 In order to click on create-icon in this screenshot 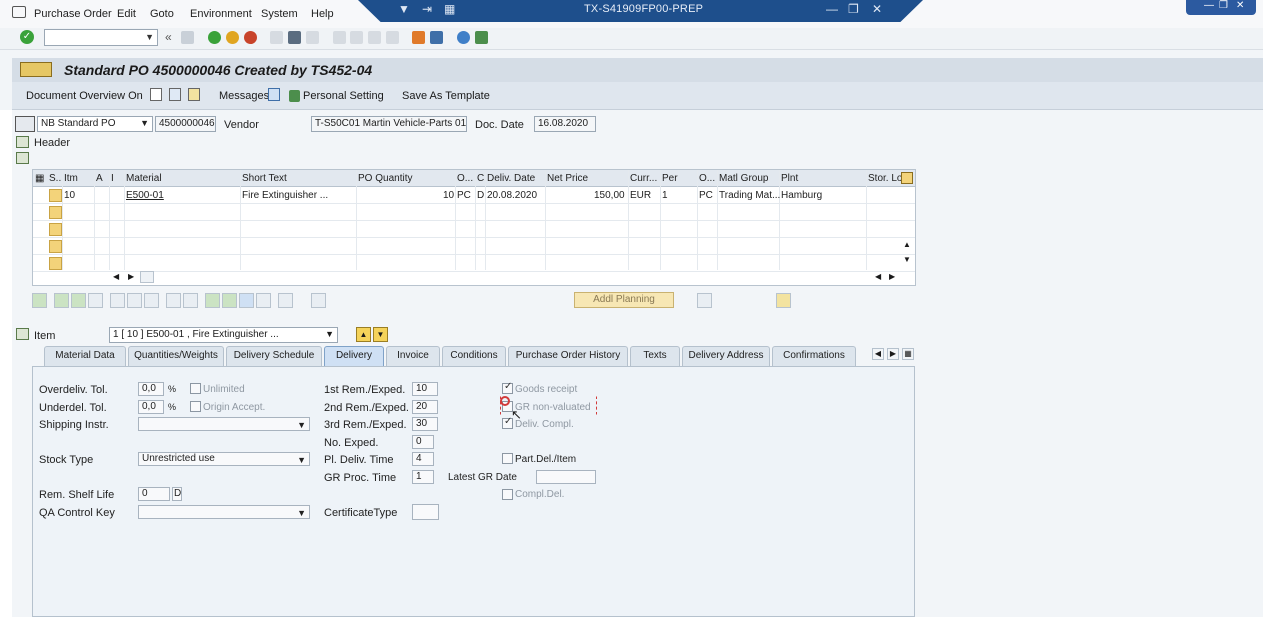, I will do `click(156, 94)`.